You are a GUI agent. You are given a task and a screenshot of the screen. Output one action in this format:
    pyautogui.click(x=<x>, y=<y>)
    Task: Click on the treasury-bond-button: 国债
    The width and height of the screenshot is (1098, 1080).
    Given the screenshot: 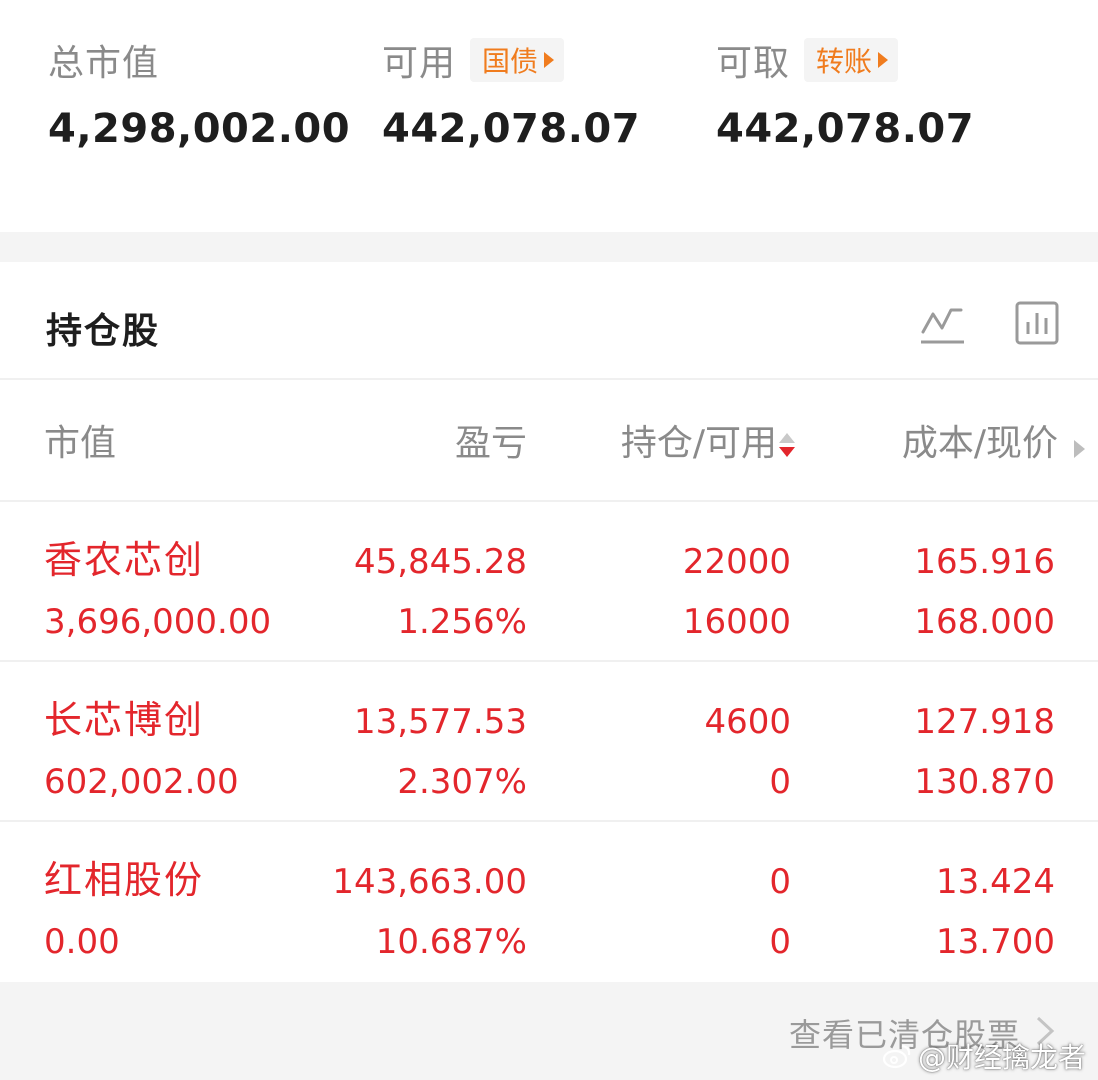 What is the action you would take?
    pyautogui.click(x=517, y=60)
    